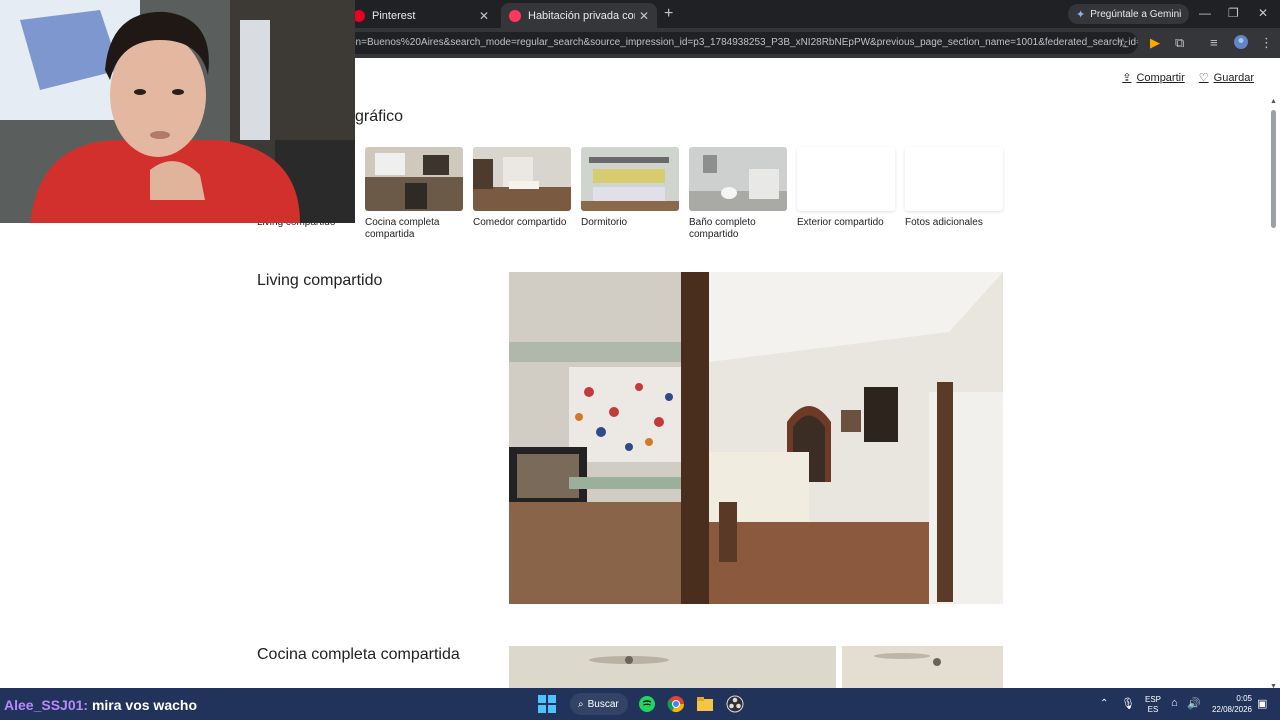 This screenshot has height=720, width=1280. What do you see at coordinates (394, 15) in the screenshot?
I see `tab-title: Pinterest` at bounding box center [394, 15].